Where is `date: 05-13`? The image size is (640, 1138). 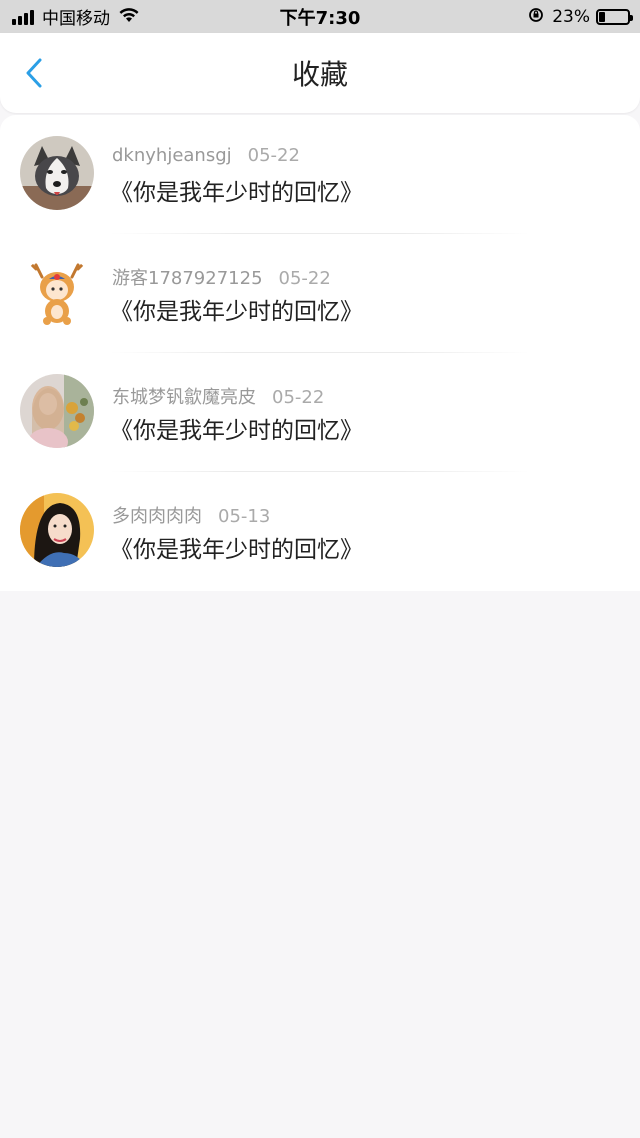
date: 05-13 is located at coordinates (244, 516).